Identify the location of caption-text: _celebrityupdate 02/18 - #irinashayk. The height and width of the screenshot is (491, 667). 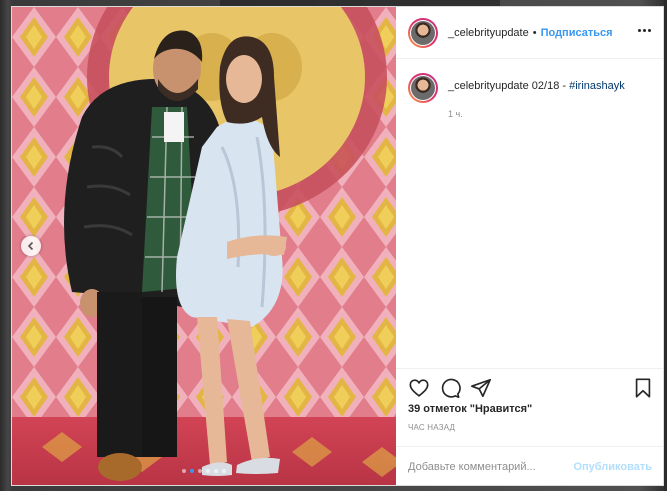
(536, 91).